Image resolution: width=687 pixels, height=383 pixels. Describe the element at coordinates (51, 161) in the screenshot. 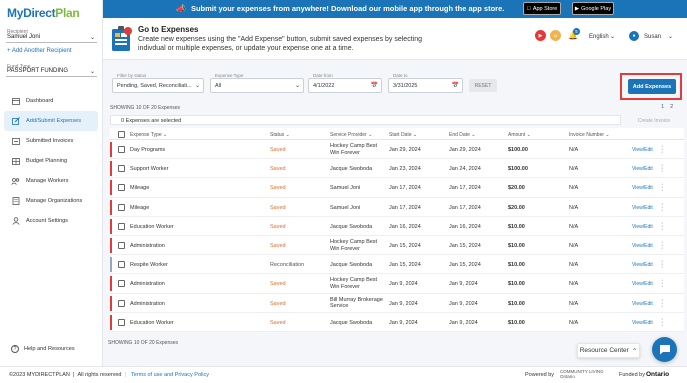

I see `sidebar-item-budget-planning: Budget Planning` at that location.